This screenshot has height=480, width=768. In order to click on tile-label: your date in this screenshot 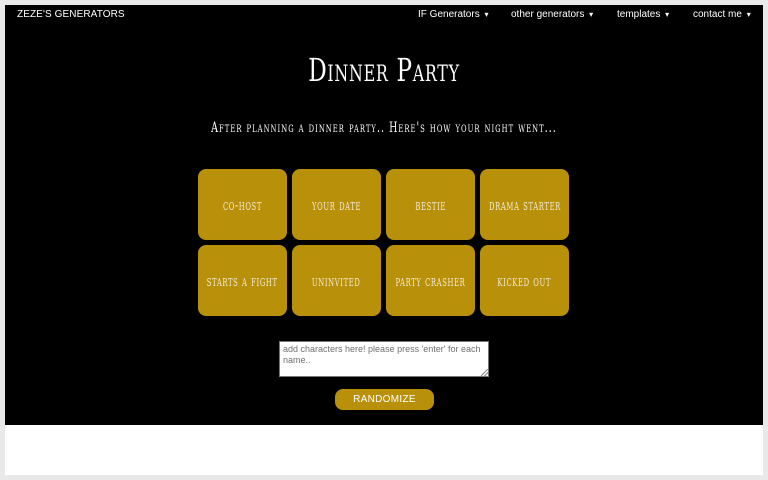, I will do `click(336, 204)`.